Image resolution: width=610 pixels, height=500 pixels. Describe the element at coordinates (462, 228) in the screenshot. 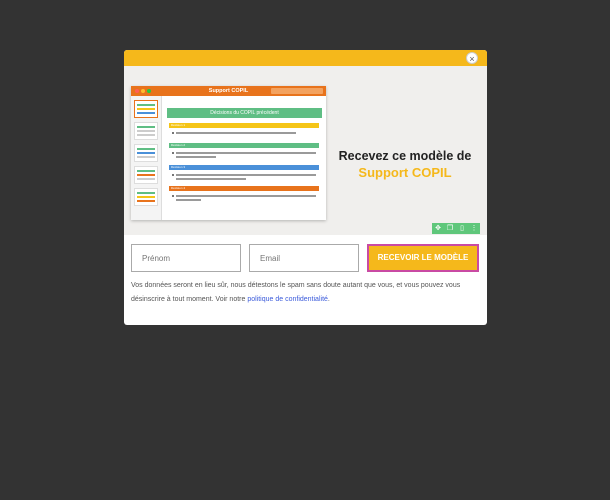

I see `delete-icon: ▯` at that location.